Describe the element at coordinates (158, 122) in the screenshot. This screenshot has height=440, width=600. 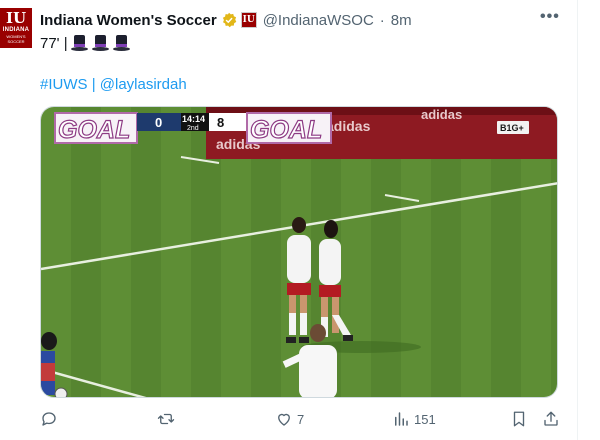
I see `away-score: 0` at that location.